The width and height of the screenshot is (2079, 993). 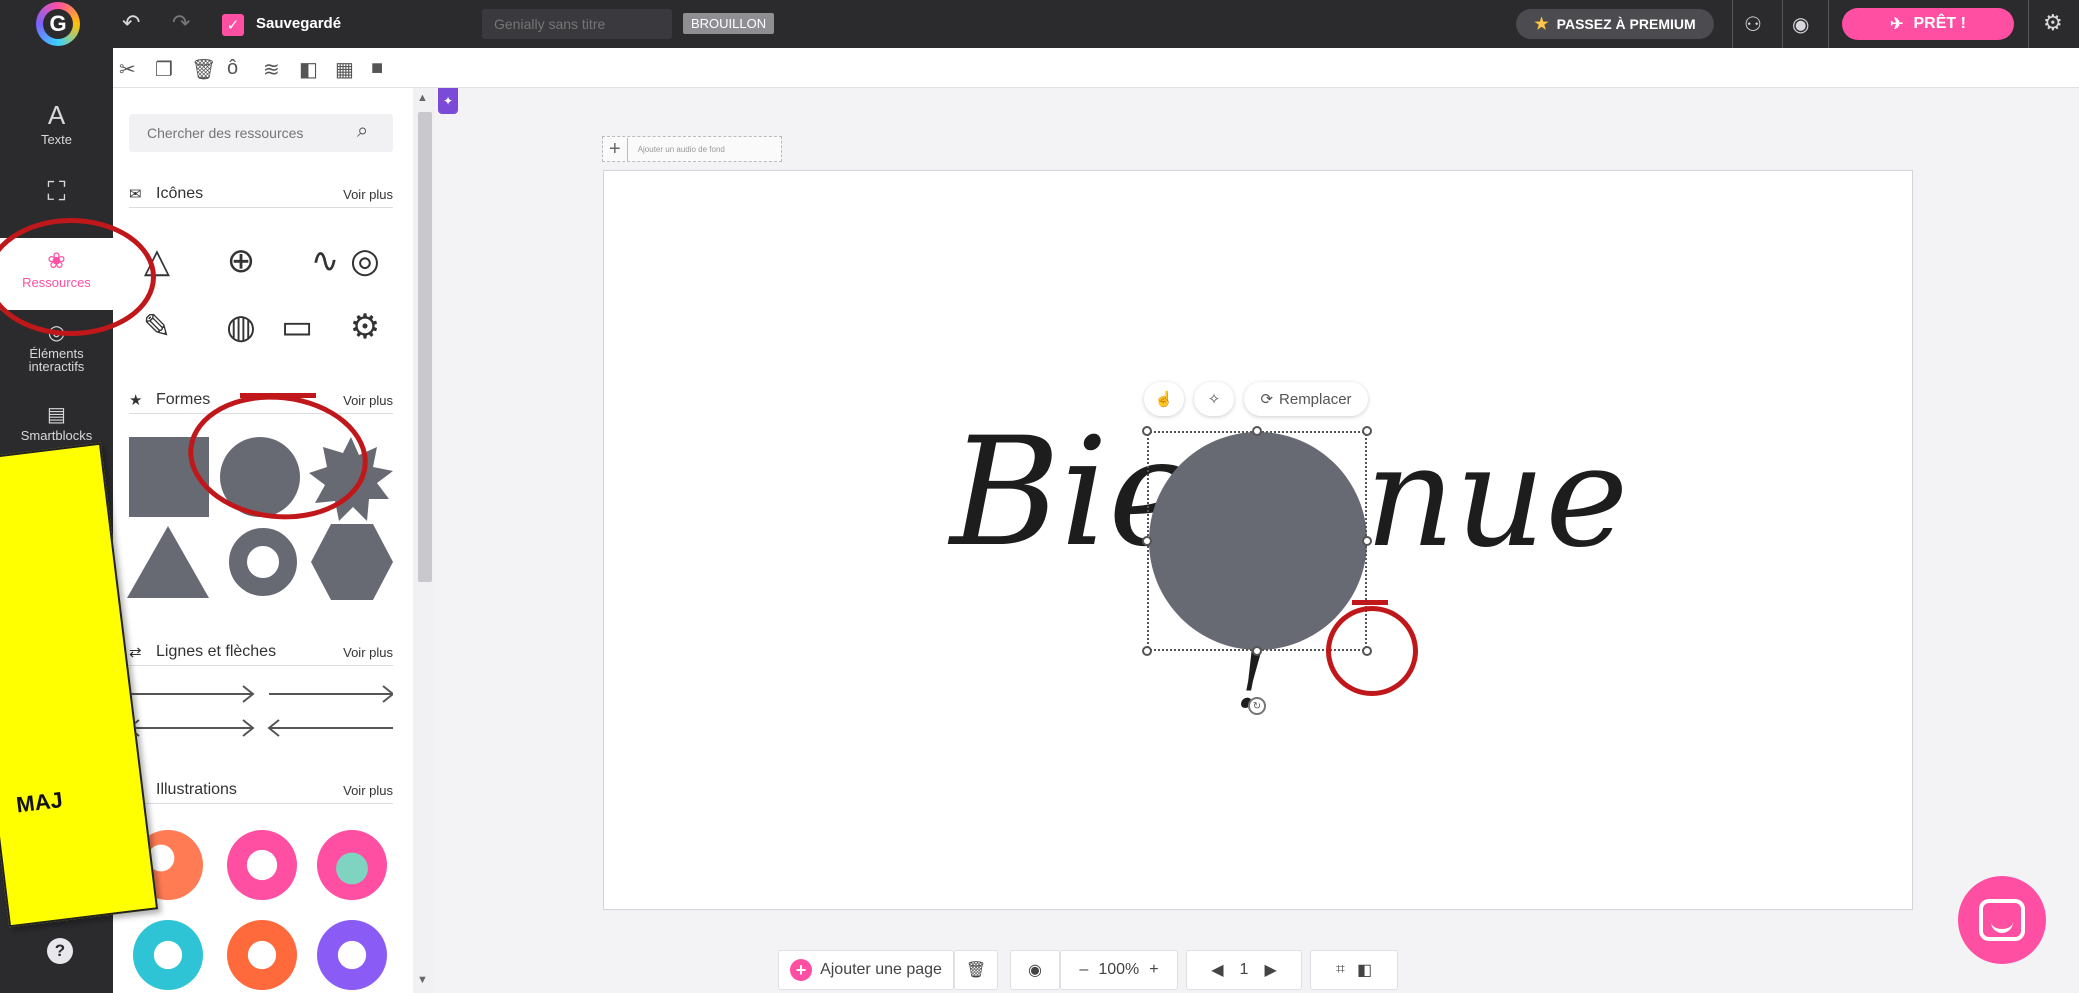 What do you see at coordinates (271, 69) in the screenshot?
I see `layers-icon: ≋` at bounding box center [271, 69].